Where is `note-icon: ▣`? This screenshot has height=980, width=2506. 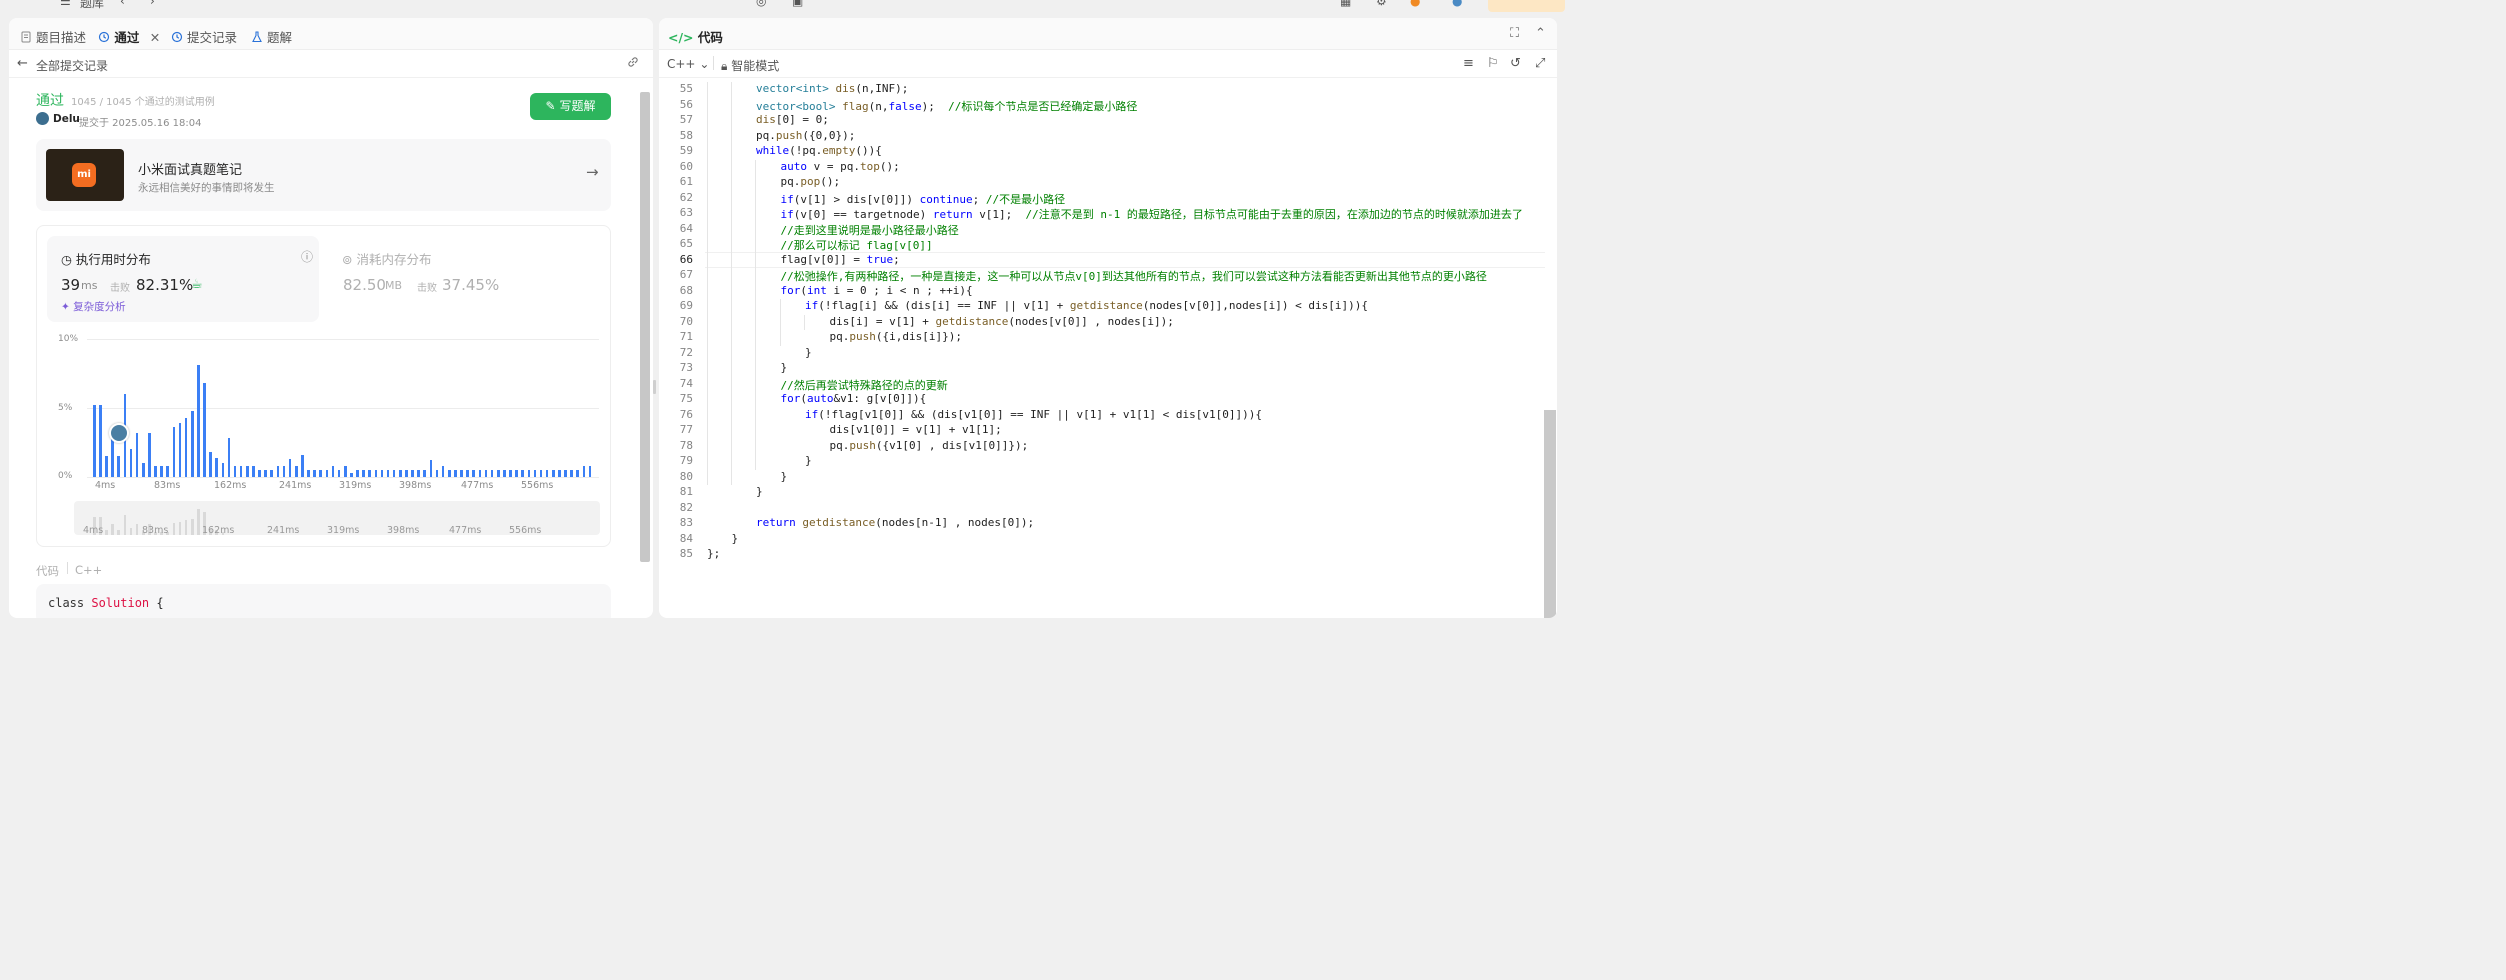 note-icon: ▣ is located at coordinates (797, 4).